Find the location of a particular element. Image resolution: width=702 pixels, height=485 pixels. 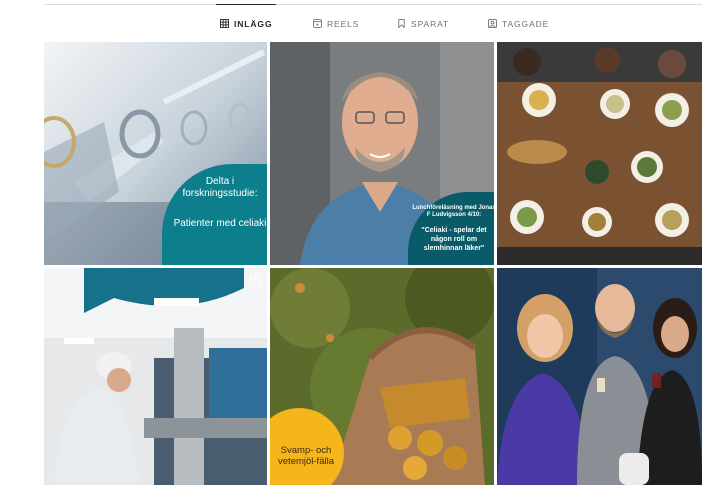

tab-tagged: TAGGADE is located at coordinates (518, 23).